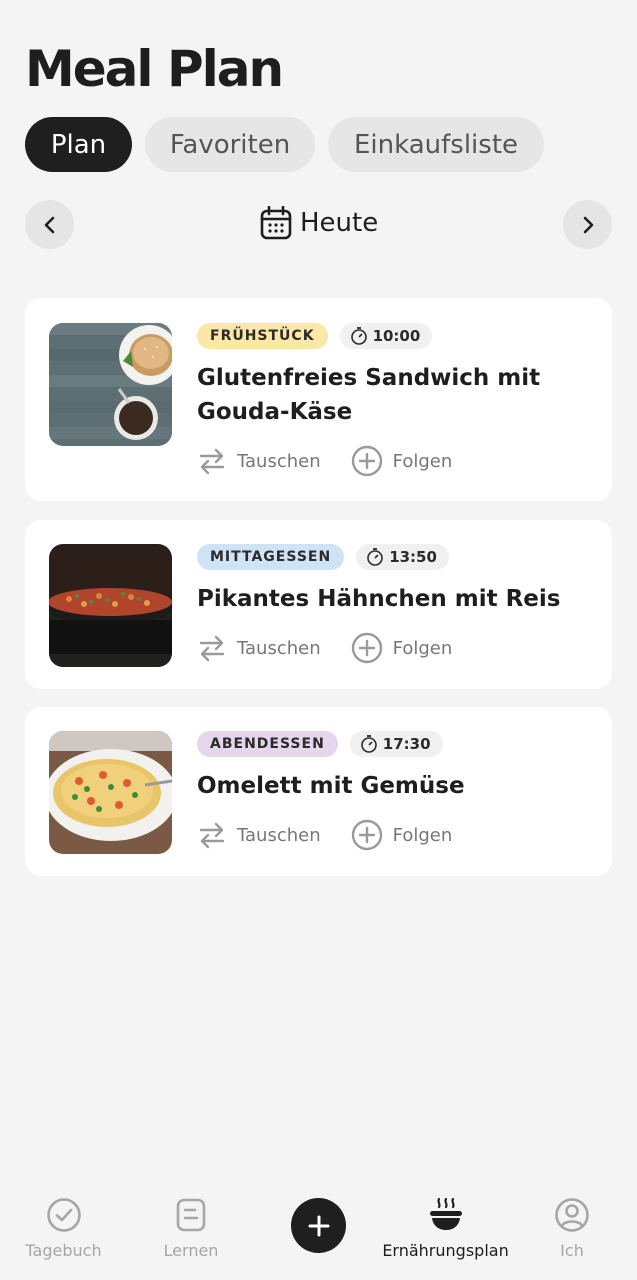 The image size is (637, 1280). I want to click on meal-title-line: Pikantes Hähnchen mit Reis, so click(379, 599).